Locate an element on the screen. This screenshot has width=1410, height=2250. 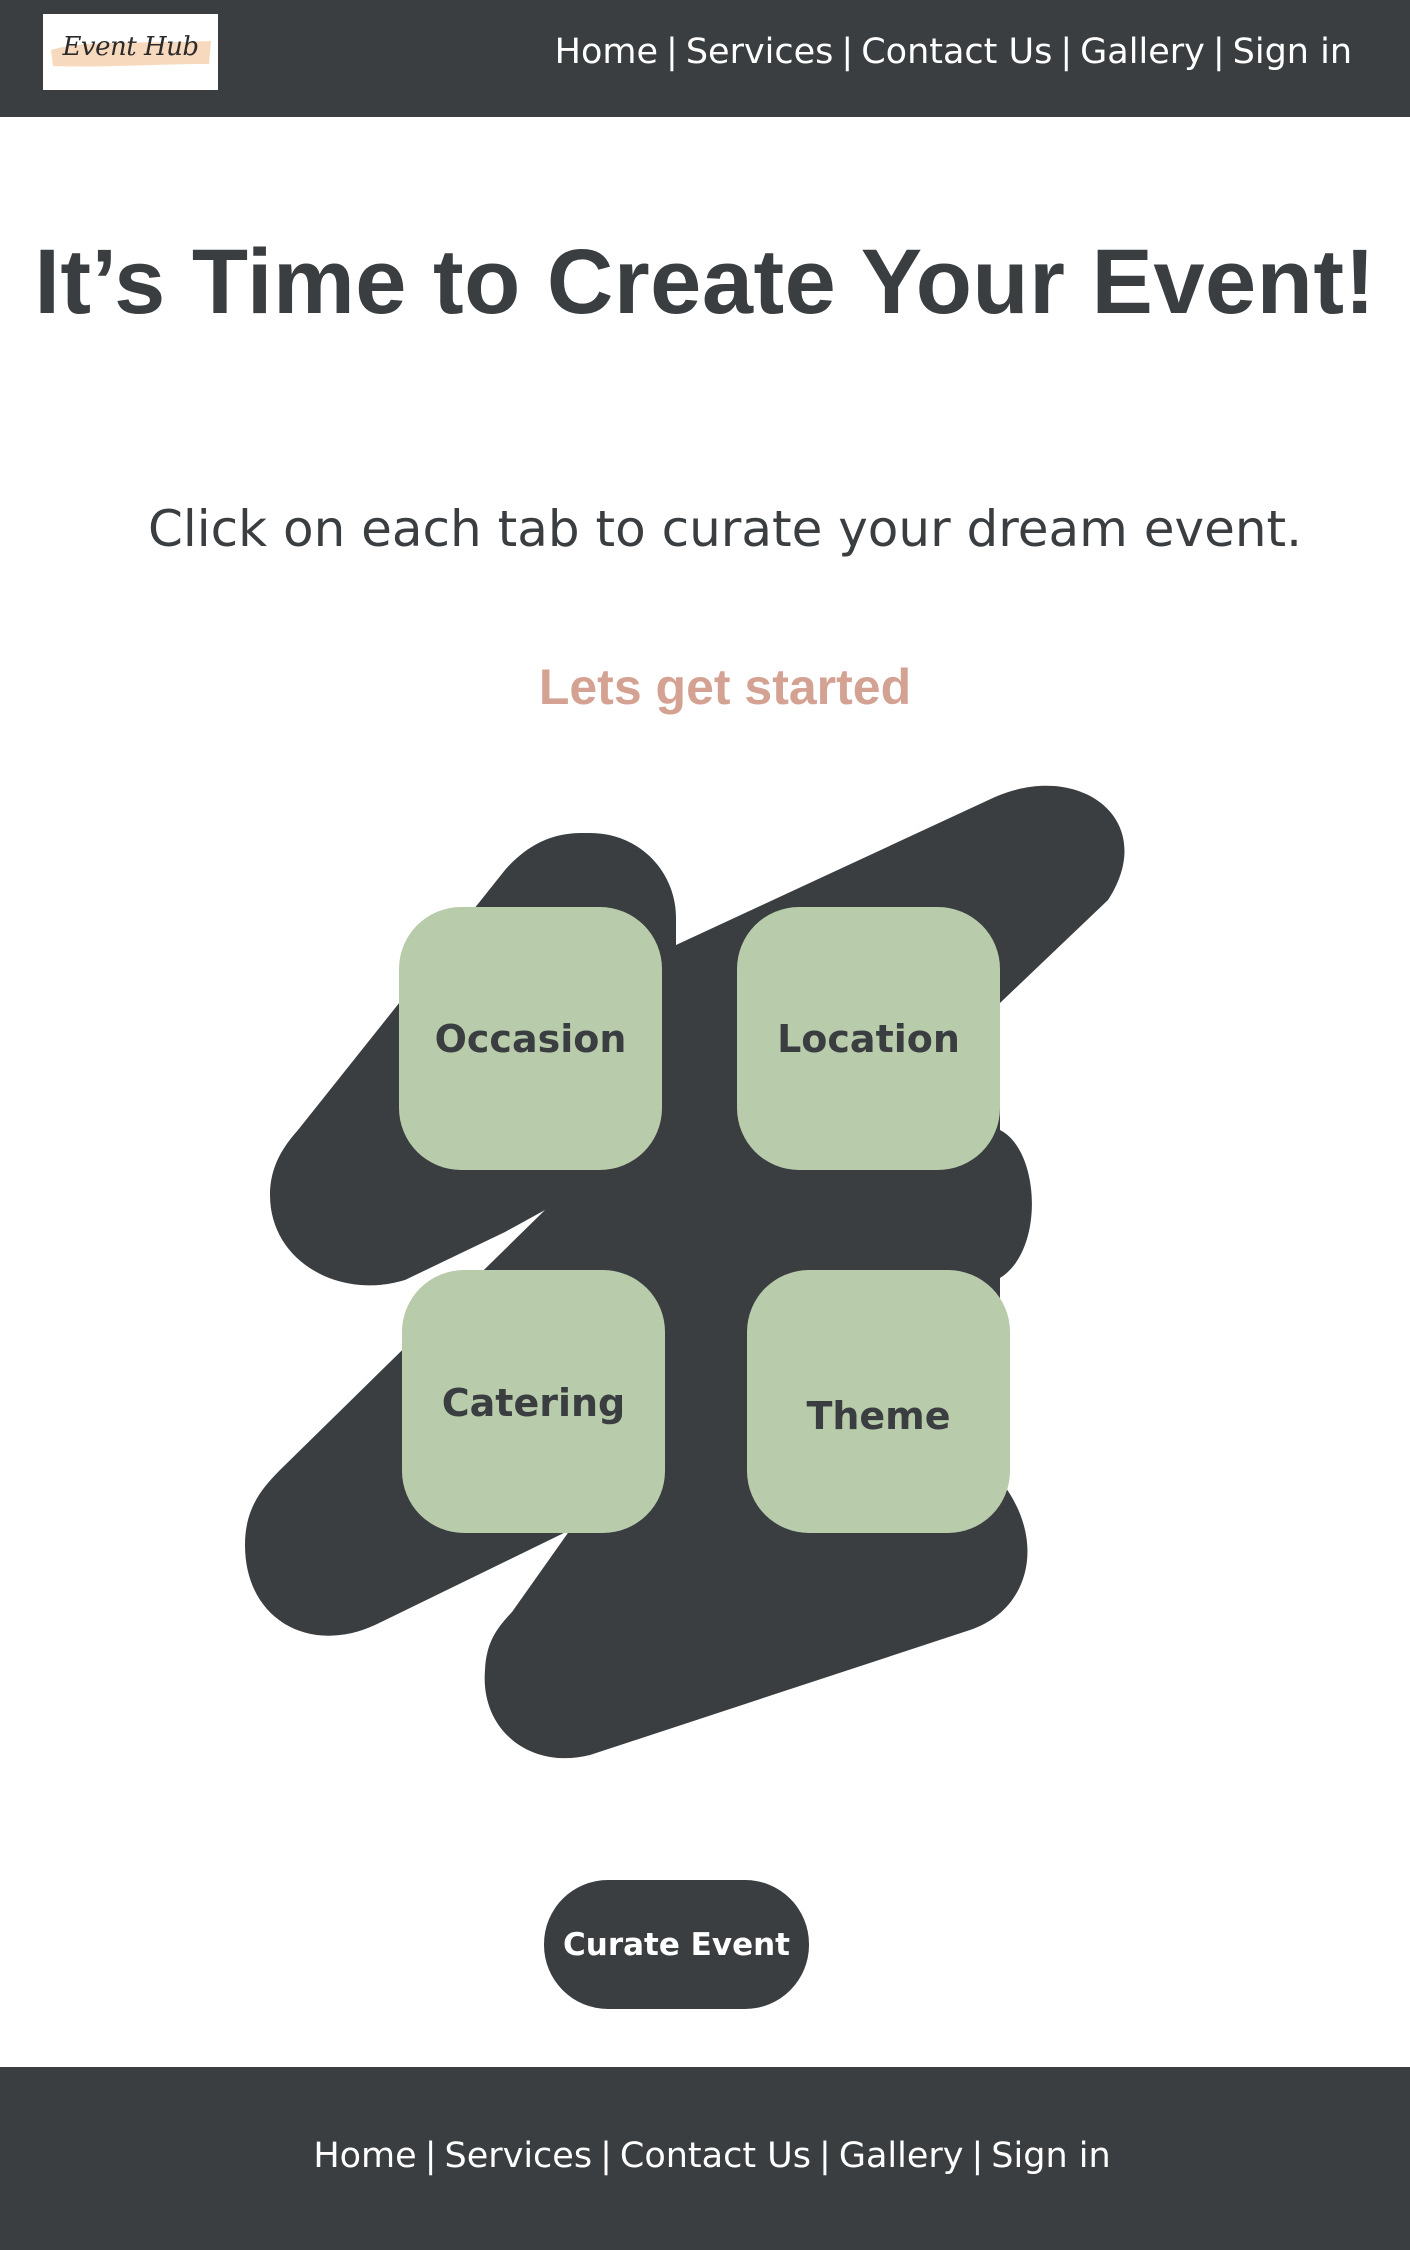
tab-theme-label: Theme is located at coordinates (878, 1415).